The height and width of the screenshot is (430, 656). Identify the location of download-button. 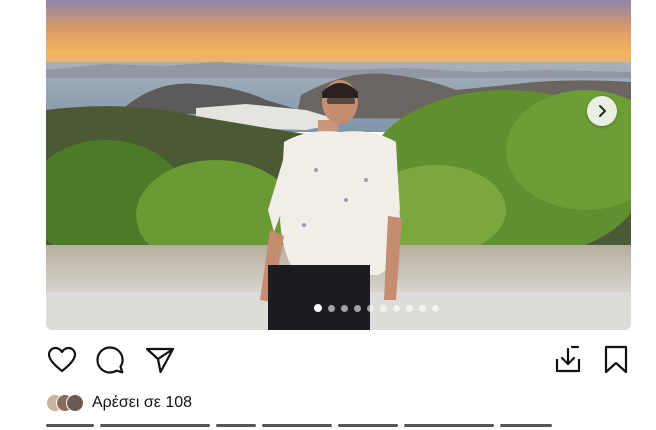
(568, 360).